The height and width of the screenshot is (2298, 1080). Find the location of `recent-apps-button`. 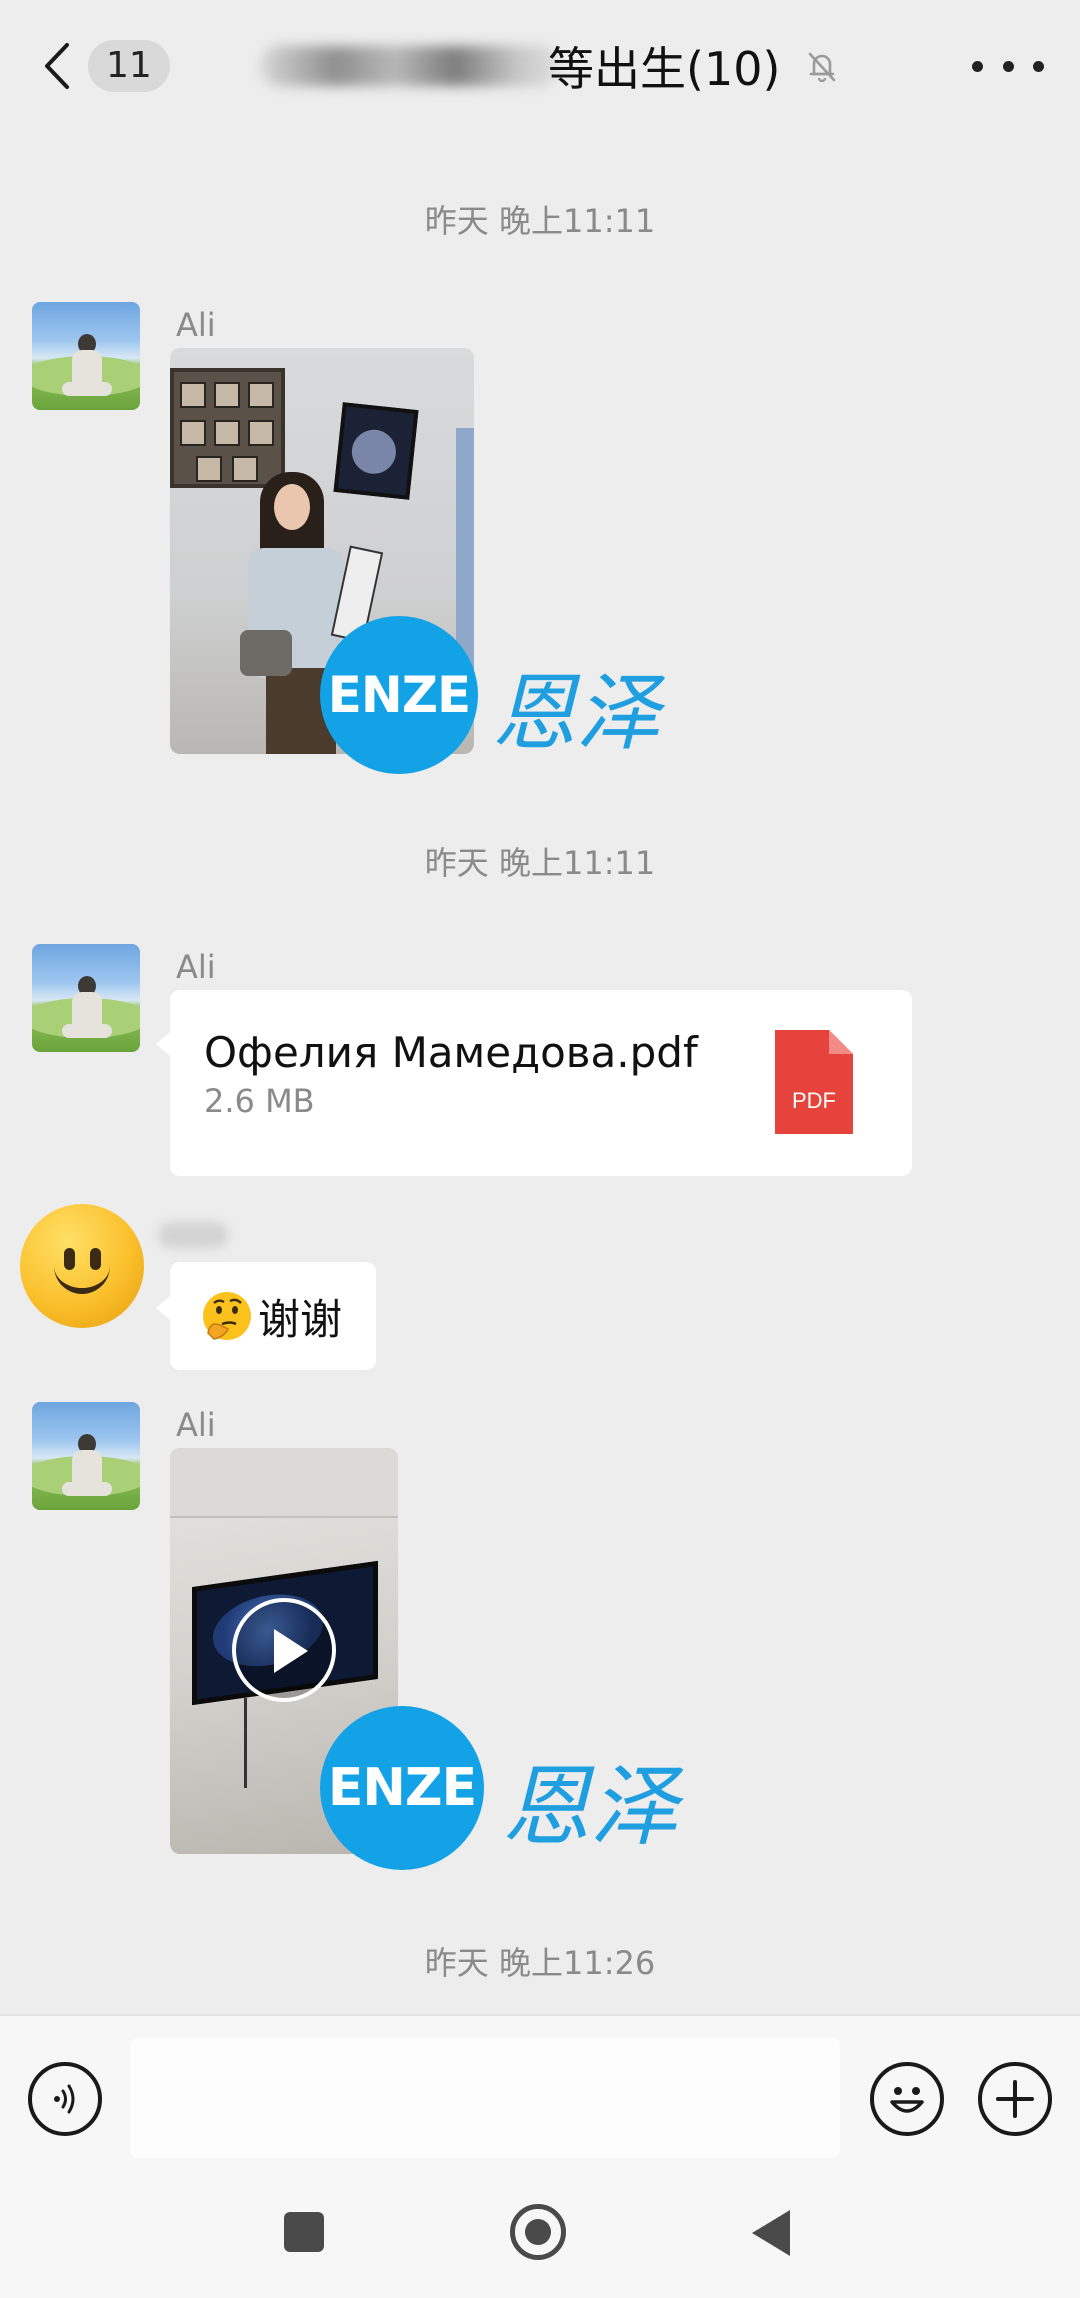

recent-apps-button is located at coordinates (304, 2232).